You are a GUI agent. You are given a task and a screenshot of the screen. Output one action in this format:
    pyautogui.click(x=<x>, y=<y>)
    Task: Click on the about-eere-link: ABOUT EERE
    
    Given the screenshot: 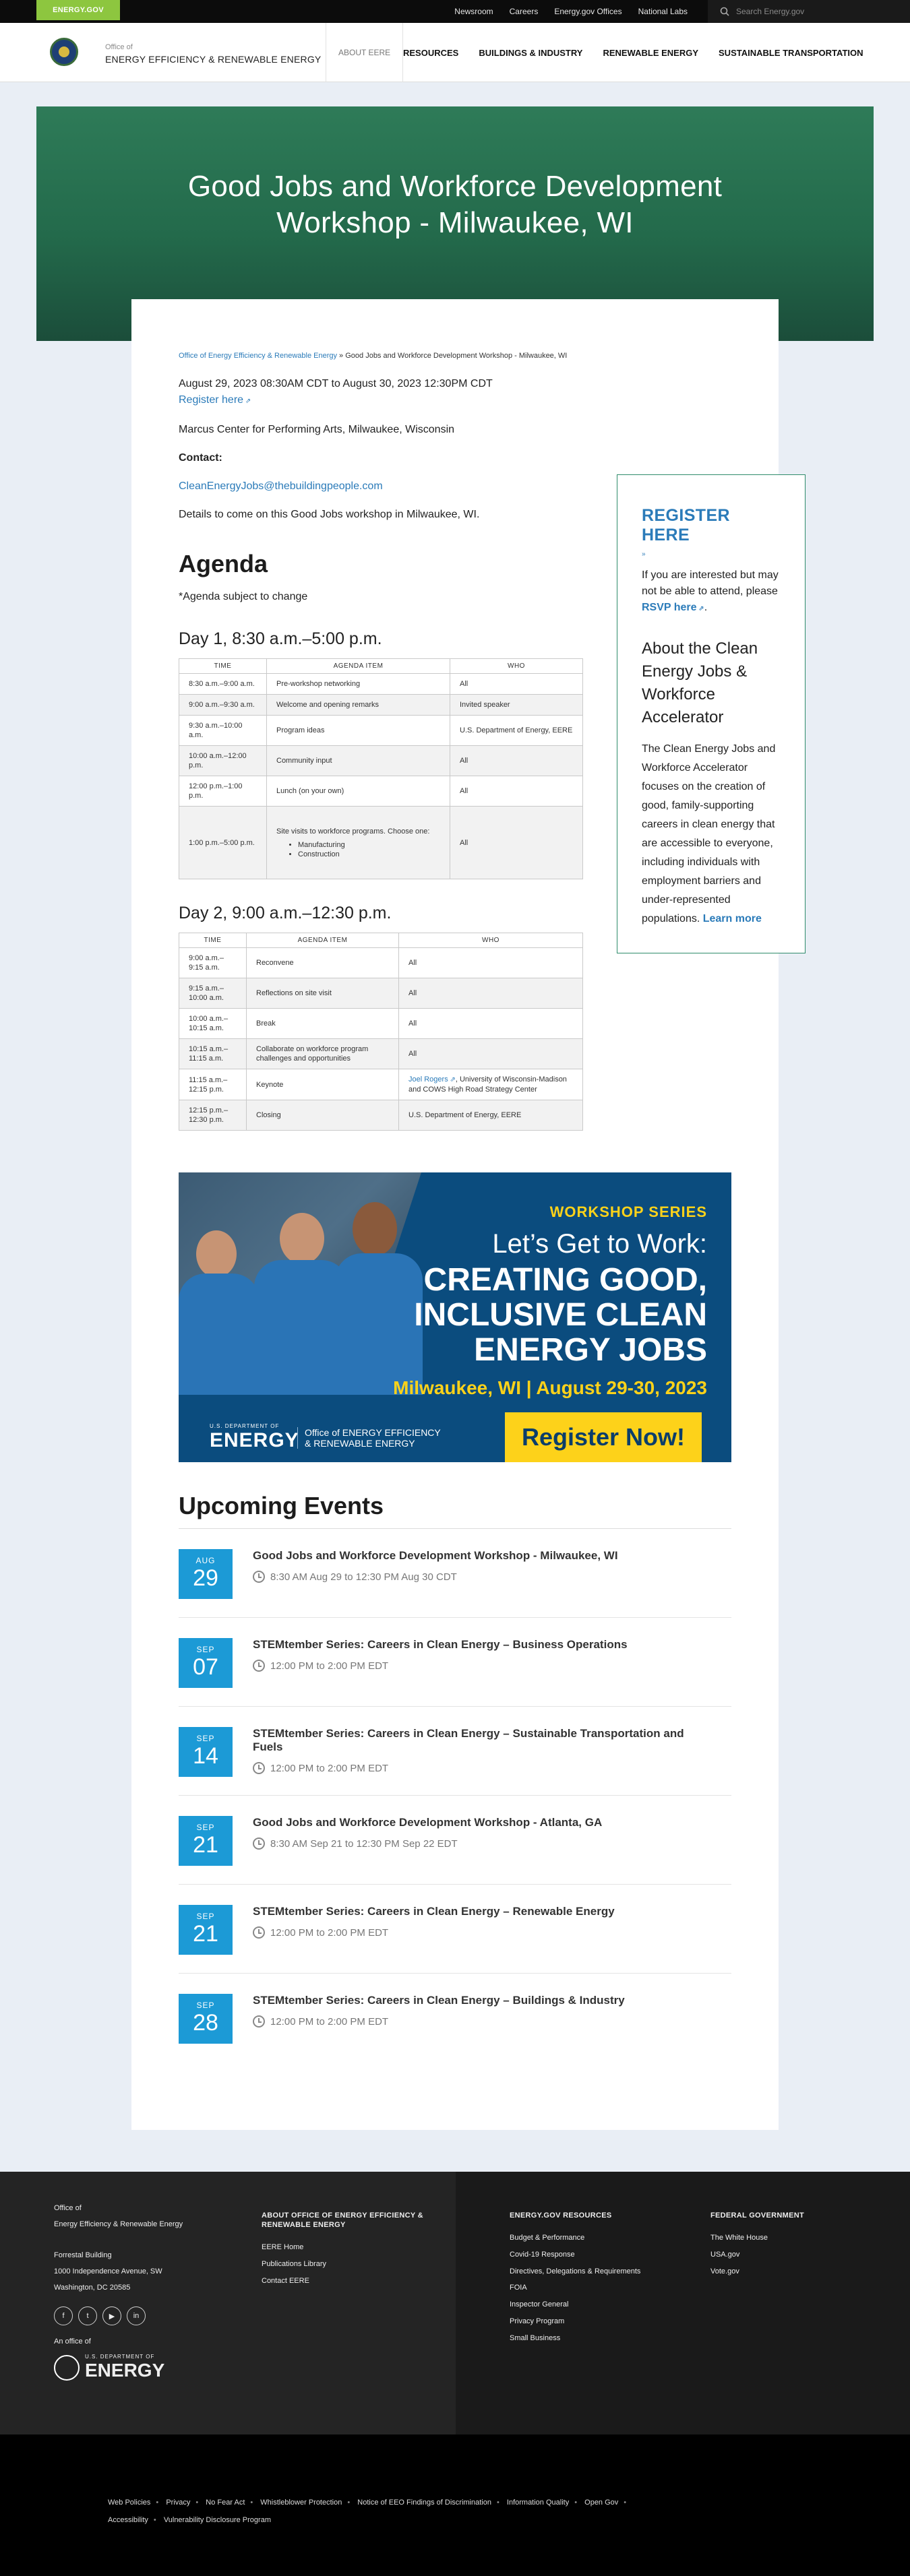 What is the action you would take?
    pyautogui.click(x=365, y=52)
    